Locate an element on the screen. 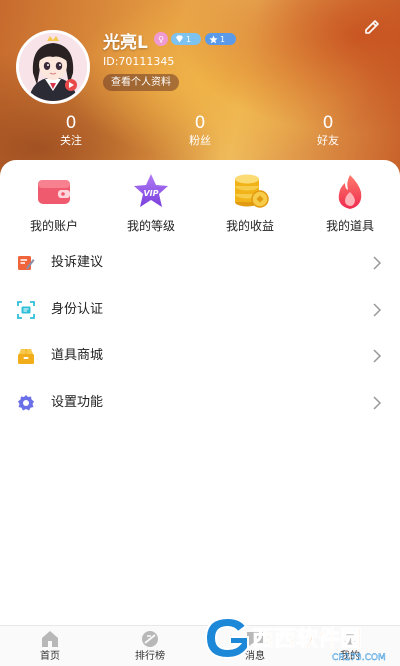  avatar-image is located at coordinates (53, 67).